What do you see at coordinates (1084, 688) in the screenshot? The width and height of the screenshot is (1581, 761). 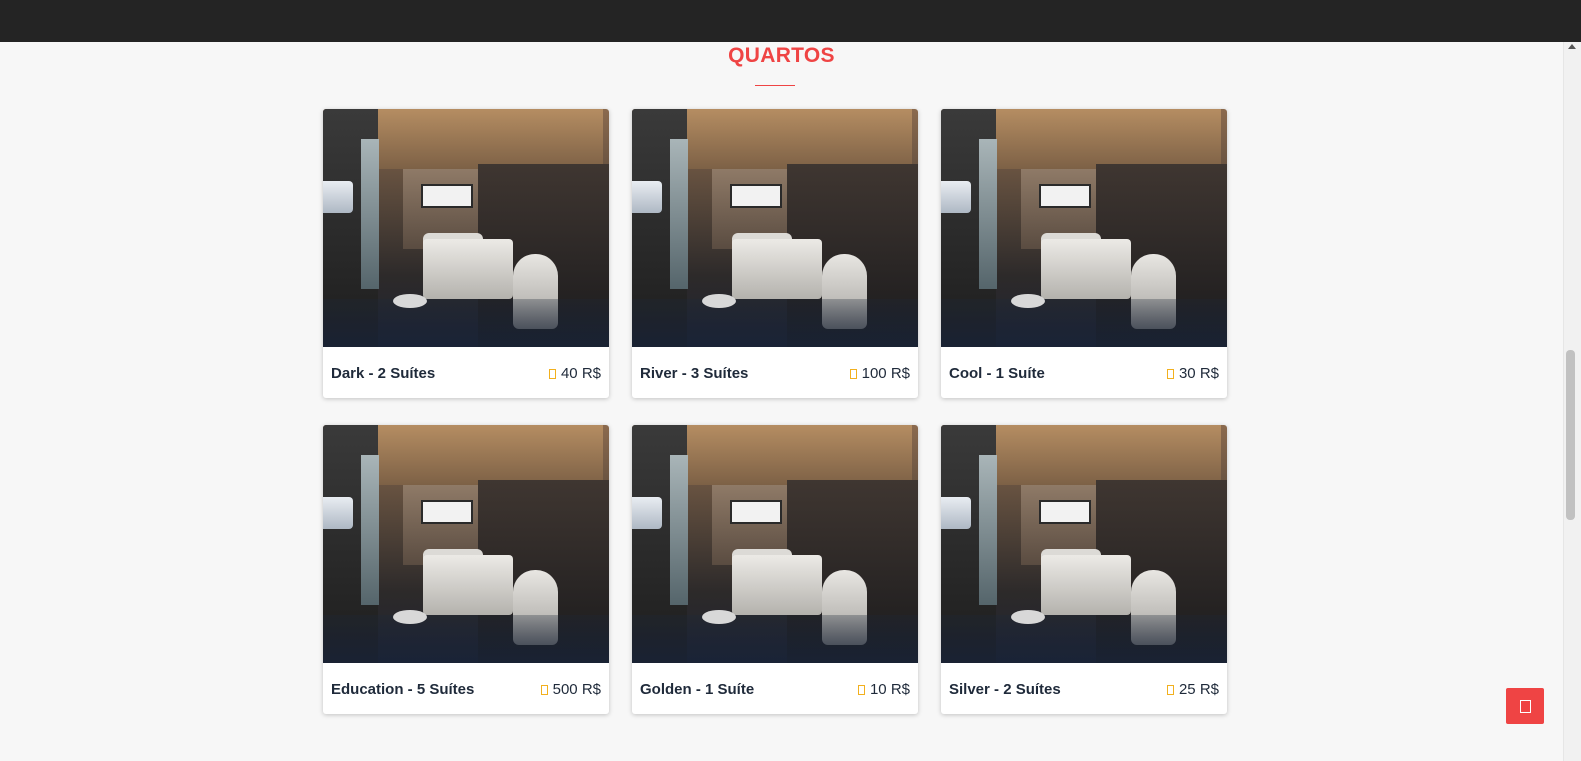 I see `room-card-footer: Silver - 2 Suítes 25 R$` at bounding box center [1084, 688].